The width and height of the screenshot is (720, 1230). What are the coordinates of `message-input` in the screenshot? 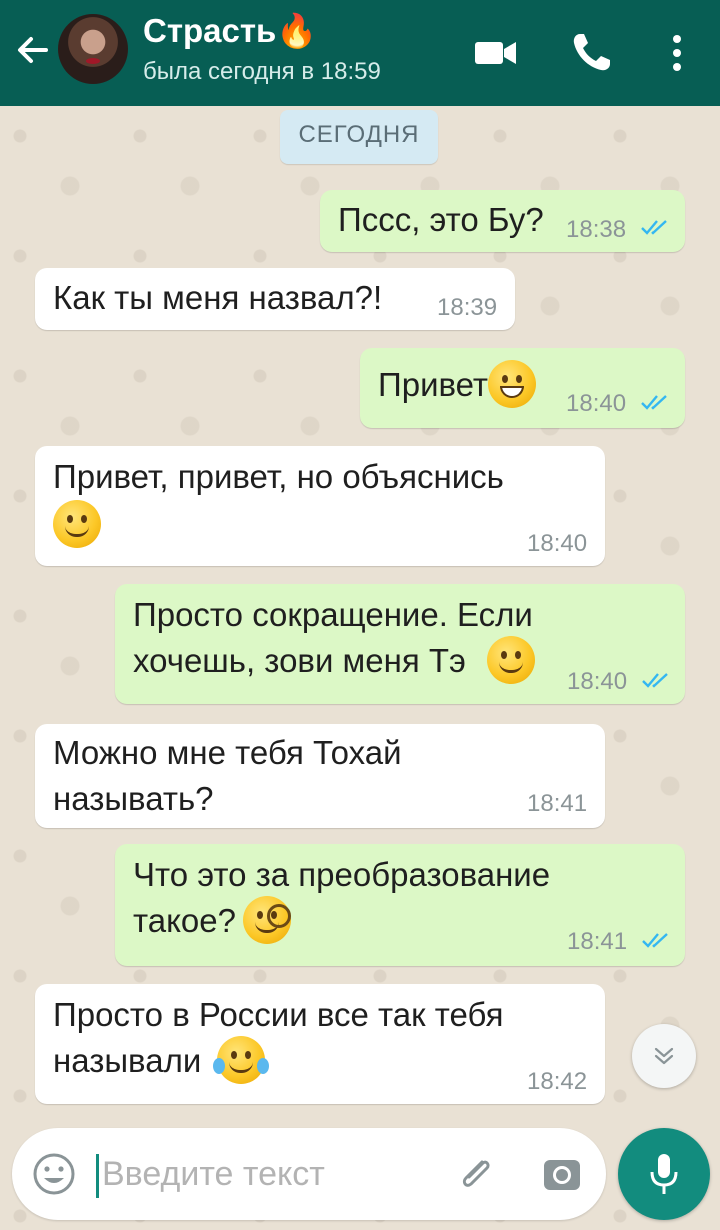 It's located at (267, 1174).